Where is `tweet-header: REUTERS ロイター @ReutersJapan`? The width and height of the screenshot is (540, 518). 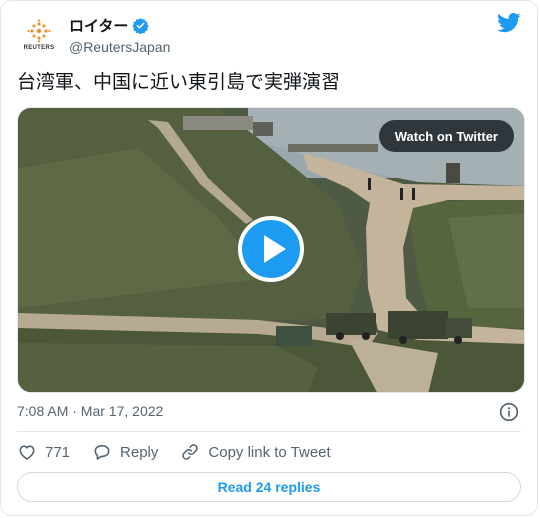 tweet-header: REUTERS ロイター @ReutersJapan is located at coordinates (269, 35).